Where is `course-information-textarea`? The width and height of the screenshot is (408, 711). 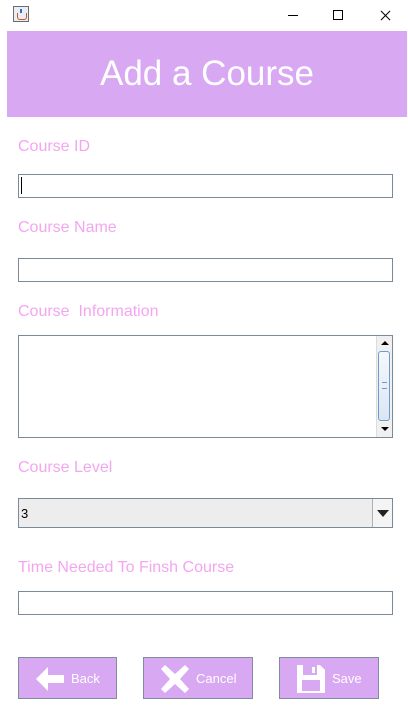
course-information-textarea is located at coordinates (197, 386).